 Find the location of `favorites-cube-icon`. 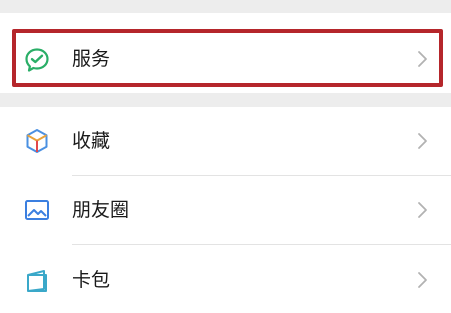

favorites-cube-icon is located at coordinates (37, 141).